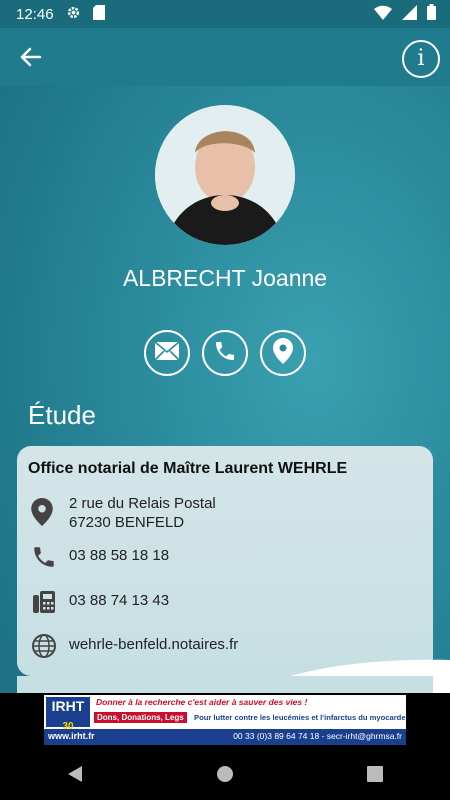 The image size is (450, 800). Describe the element at coordinates (140, 717) in the screenshot. I see `ad-badge: Dons, Donations, Legs` at that location.